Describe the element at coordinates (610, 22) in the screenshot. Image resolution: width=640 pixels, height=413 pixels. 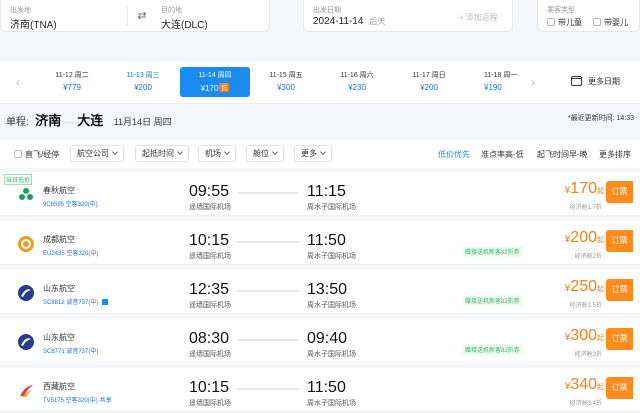
I see `infant-checkbox: 带婴儿` at that location.